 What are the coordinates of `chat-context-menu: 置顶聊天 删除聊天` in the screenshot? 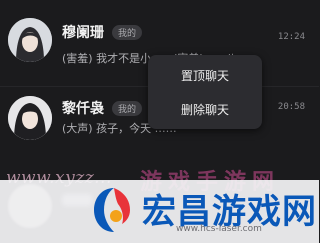 It's located at (205, 92).